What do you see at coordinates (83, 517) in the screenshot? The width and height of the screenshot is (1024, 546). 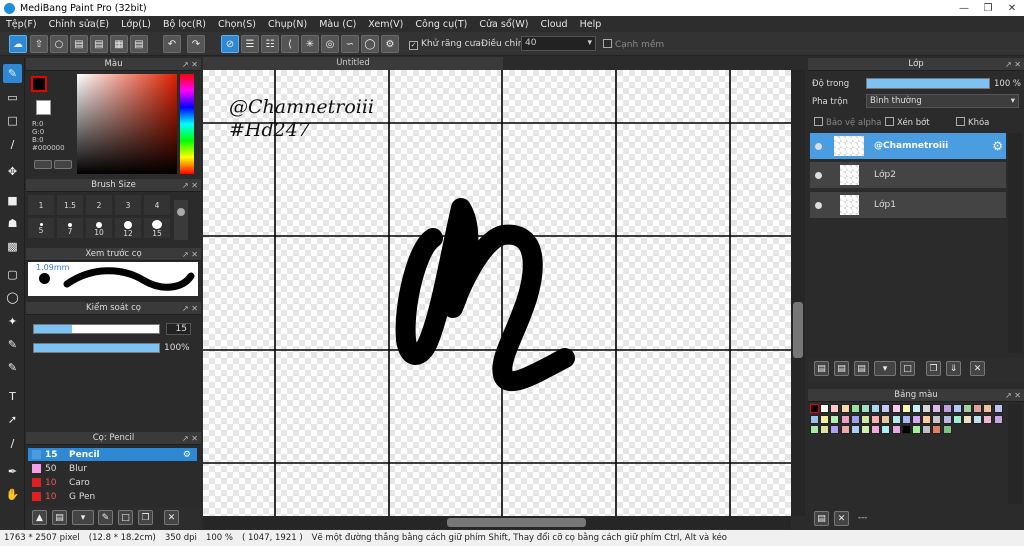 I see `add-brush-menu-icon: ▾` at bounding box center [83, 517].